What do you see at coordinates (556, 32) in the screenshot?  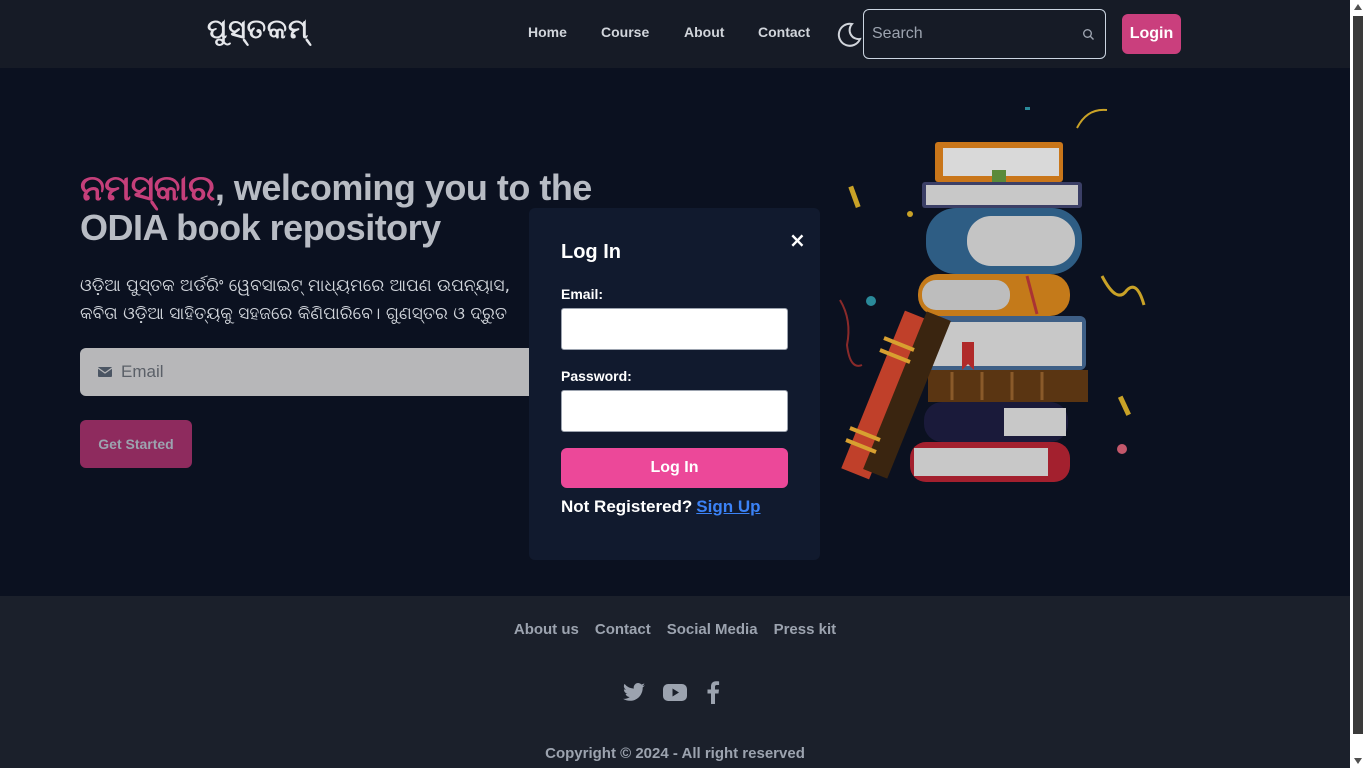 I see `nav-link-home: Home` at bounding box center [556, 32].